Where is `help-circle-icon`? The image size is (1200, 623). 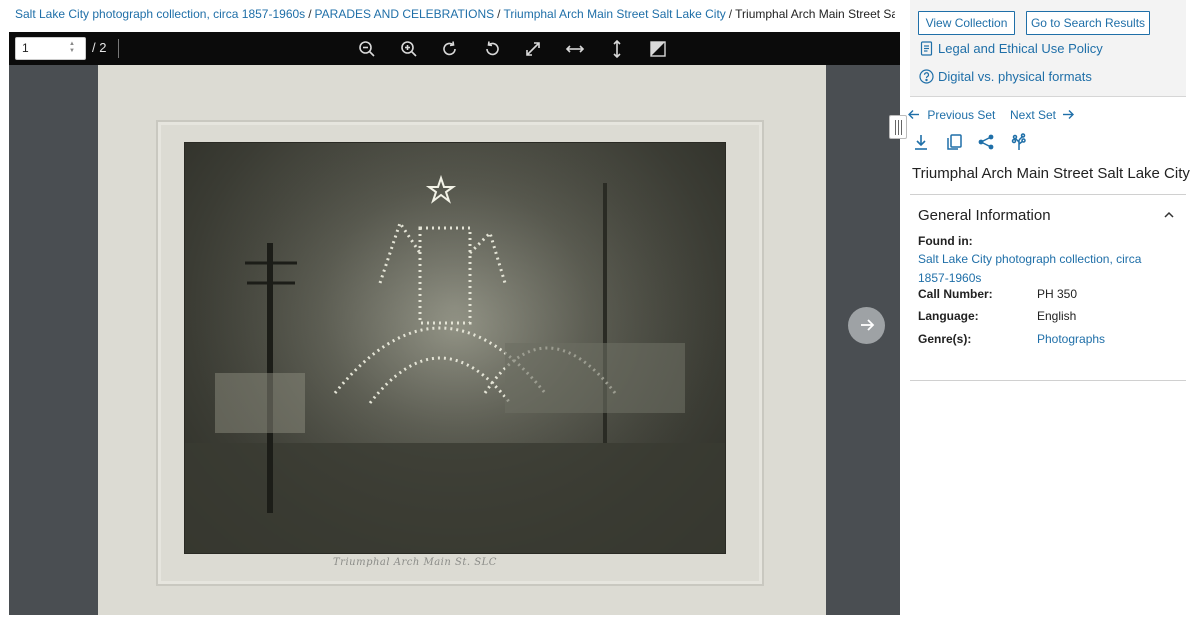 help-circle-icon is located at coordinates (926, 76).